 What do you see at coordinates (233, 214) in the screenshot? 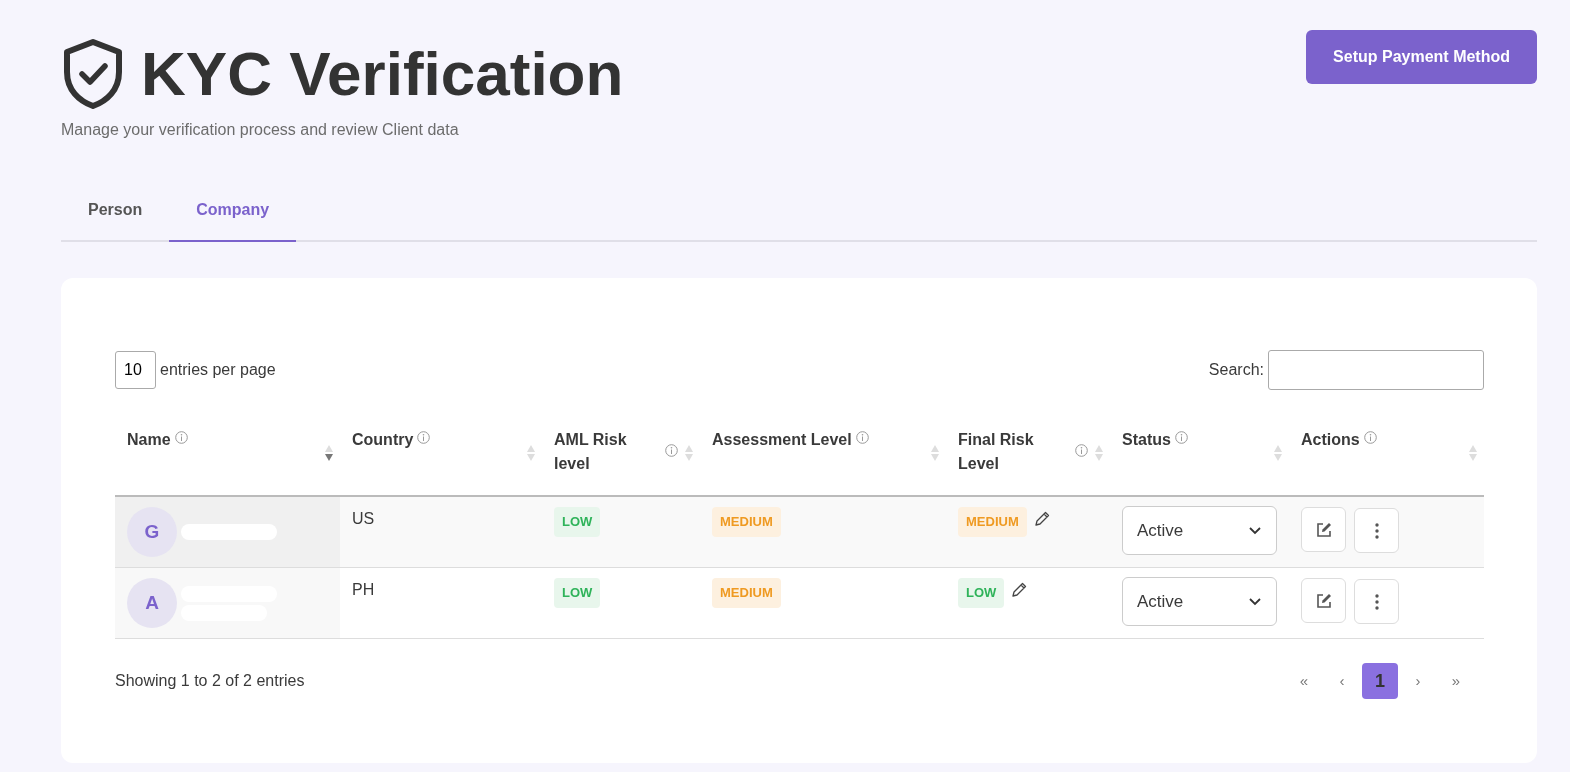
I see `tab: Company` at bounding box center [233, 214].